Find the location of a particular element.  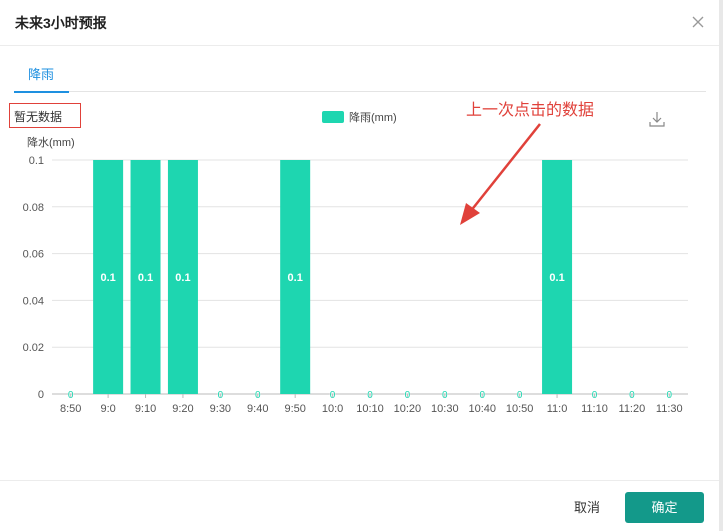

y-tick-label: 0.1 is located at coordinates (36, 161).